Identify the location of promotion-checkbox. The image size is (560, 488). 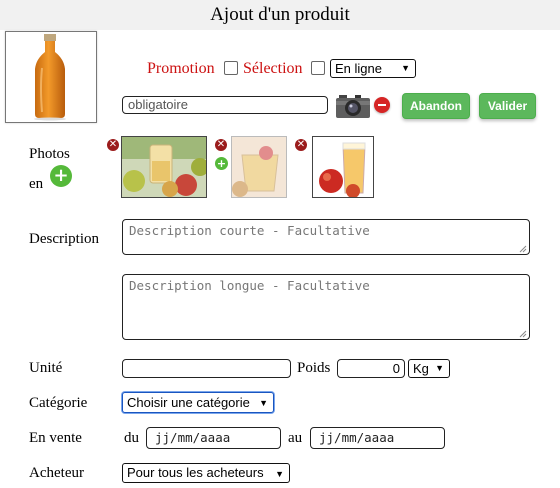
(231, 68).